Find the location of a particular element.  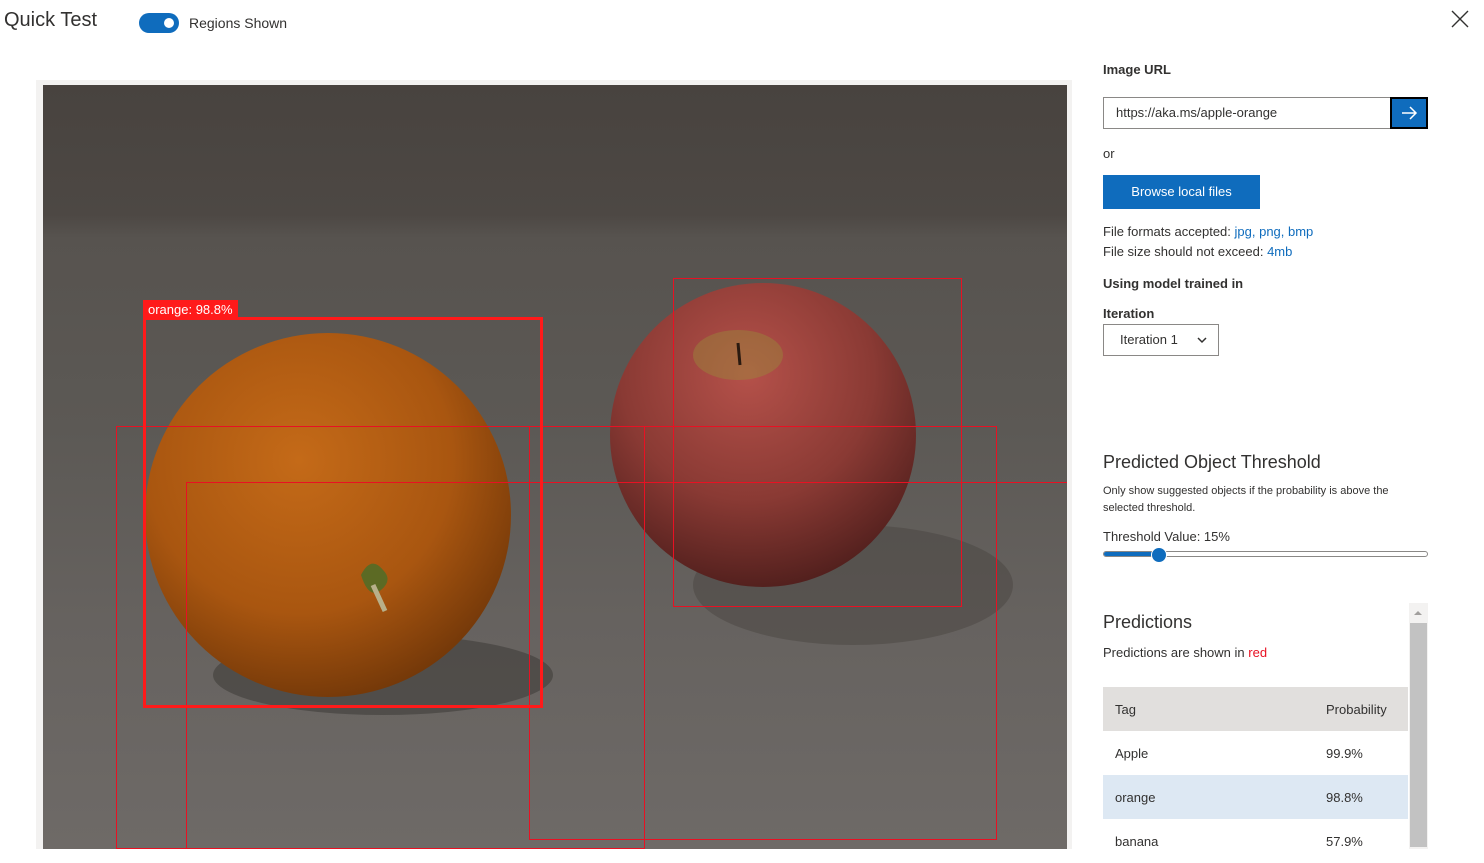

row-probability: 99.9% is located at coordinates (1344, 753).